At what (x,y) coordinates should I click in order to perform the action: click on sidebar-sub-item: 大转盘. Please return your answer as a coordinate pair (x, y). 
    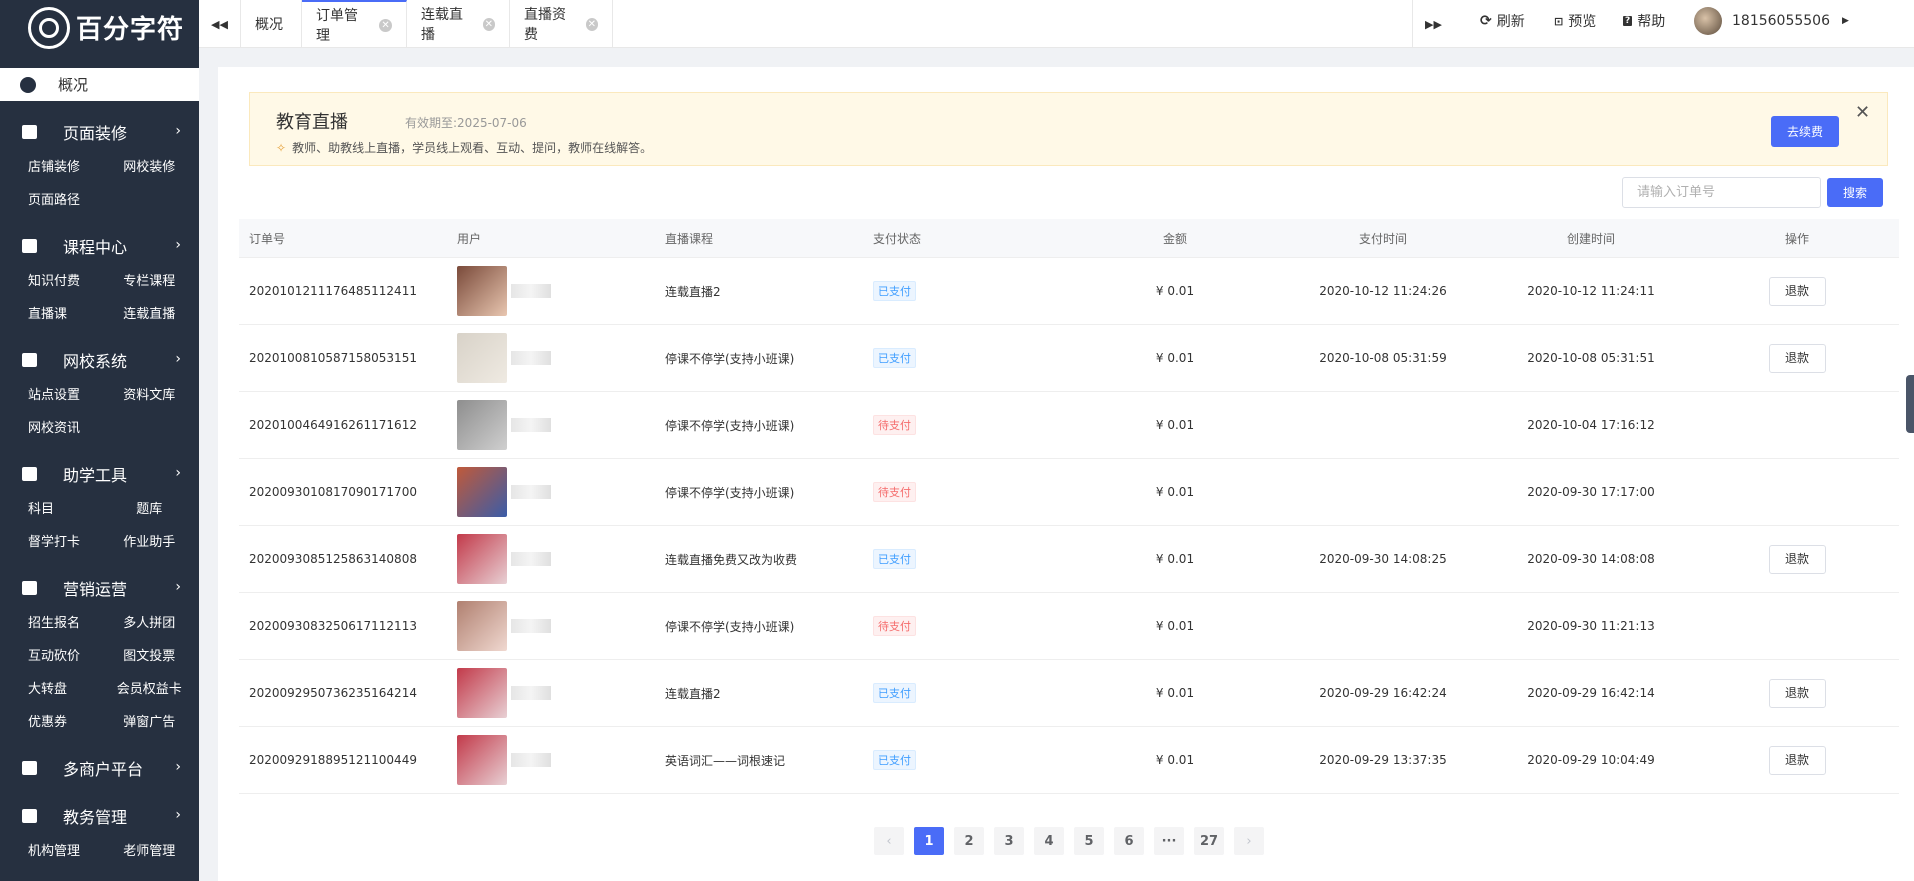
    Looking at the image, I should click on (50, 687).